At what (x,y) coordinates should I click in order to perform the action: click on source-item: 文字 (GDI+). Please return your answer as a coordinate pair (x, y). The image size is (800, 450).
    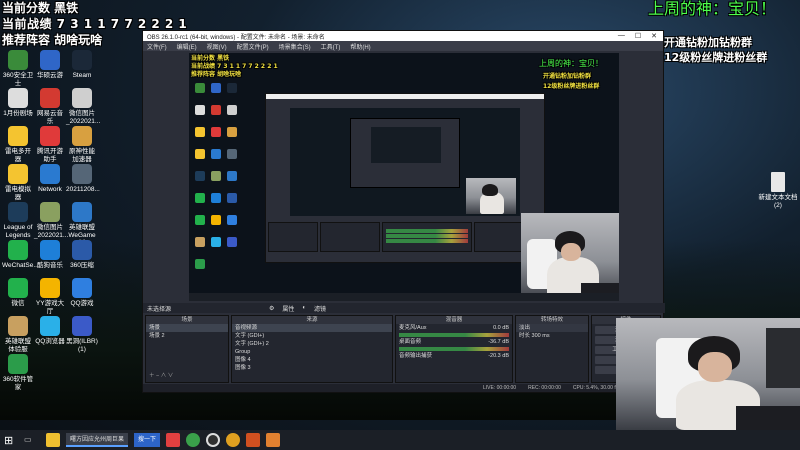
    Looking at the image, I should click on (312, 336).